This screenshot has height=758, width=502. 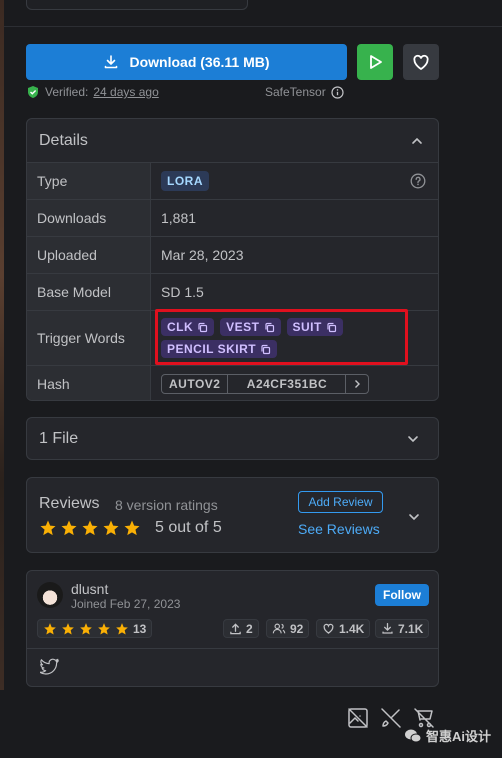 I want to click on help-icon, so click(x=418, y=181).